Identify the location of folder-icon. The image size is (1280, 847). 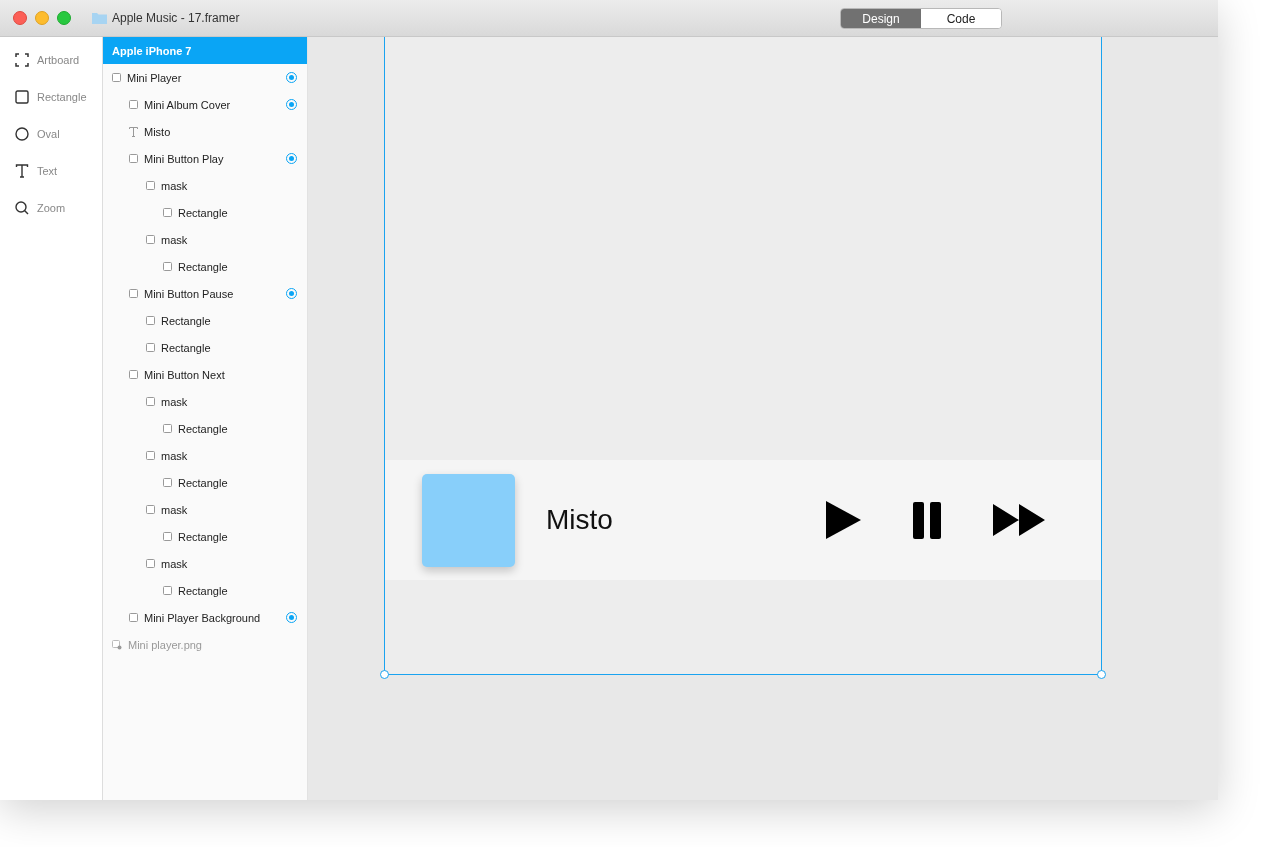
(99, 18).